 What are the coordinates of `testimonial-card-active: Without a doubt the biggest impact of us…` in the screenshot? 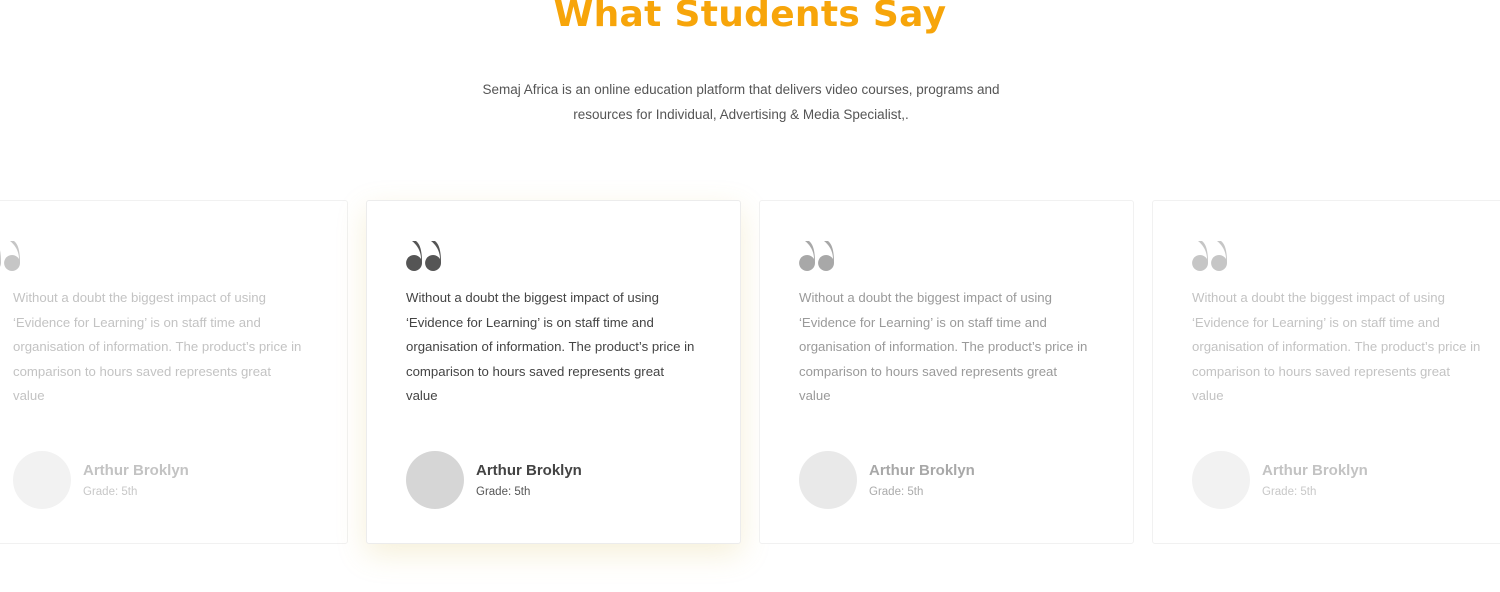 It's located at (553, 372).